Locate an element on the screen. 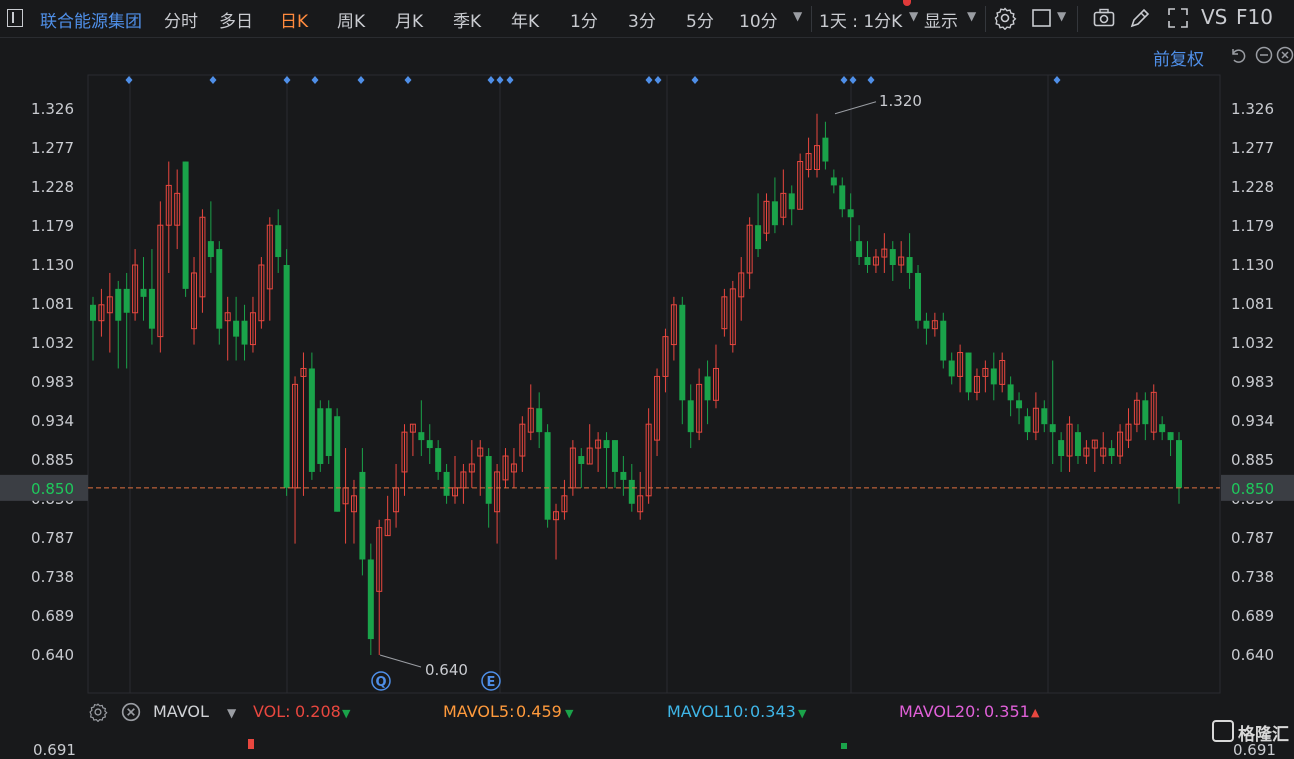 Image resolution: width=1294 pixels, height=759 pixels. indicator-chevron-icon: ▼ is located at coordinates (231, 713).